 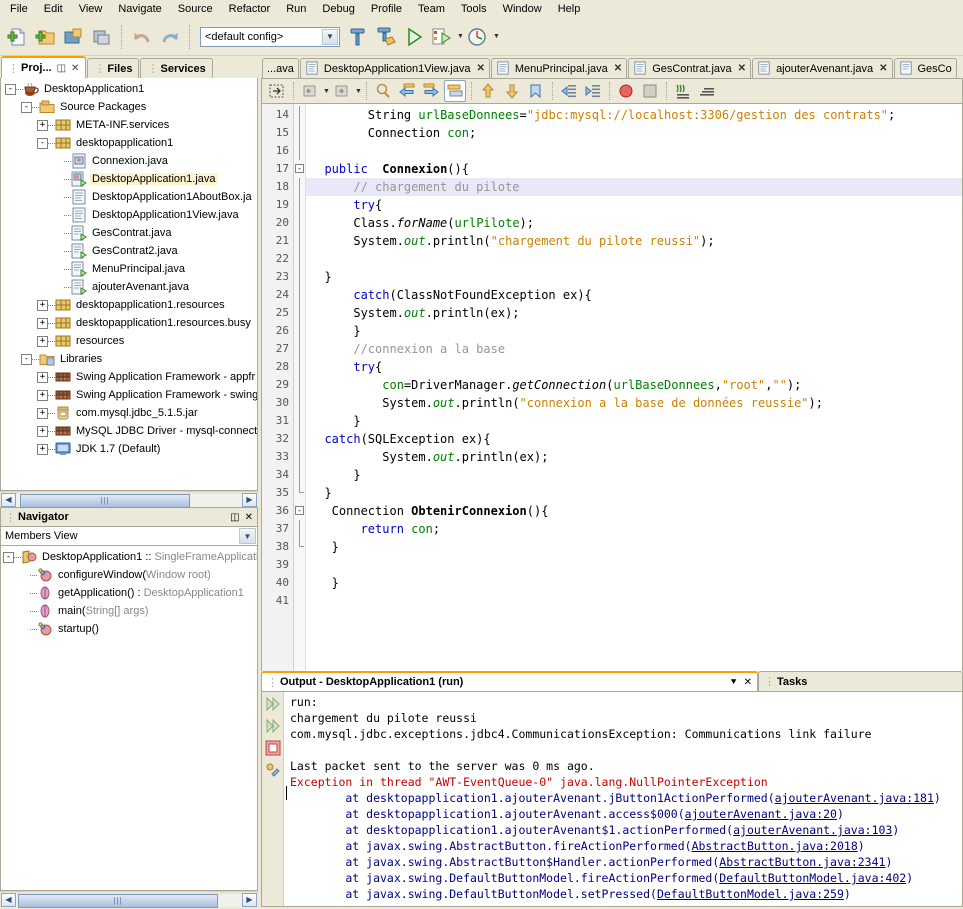 I want to click on last-edit-back-icon, so click(x=310, y=91).